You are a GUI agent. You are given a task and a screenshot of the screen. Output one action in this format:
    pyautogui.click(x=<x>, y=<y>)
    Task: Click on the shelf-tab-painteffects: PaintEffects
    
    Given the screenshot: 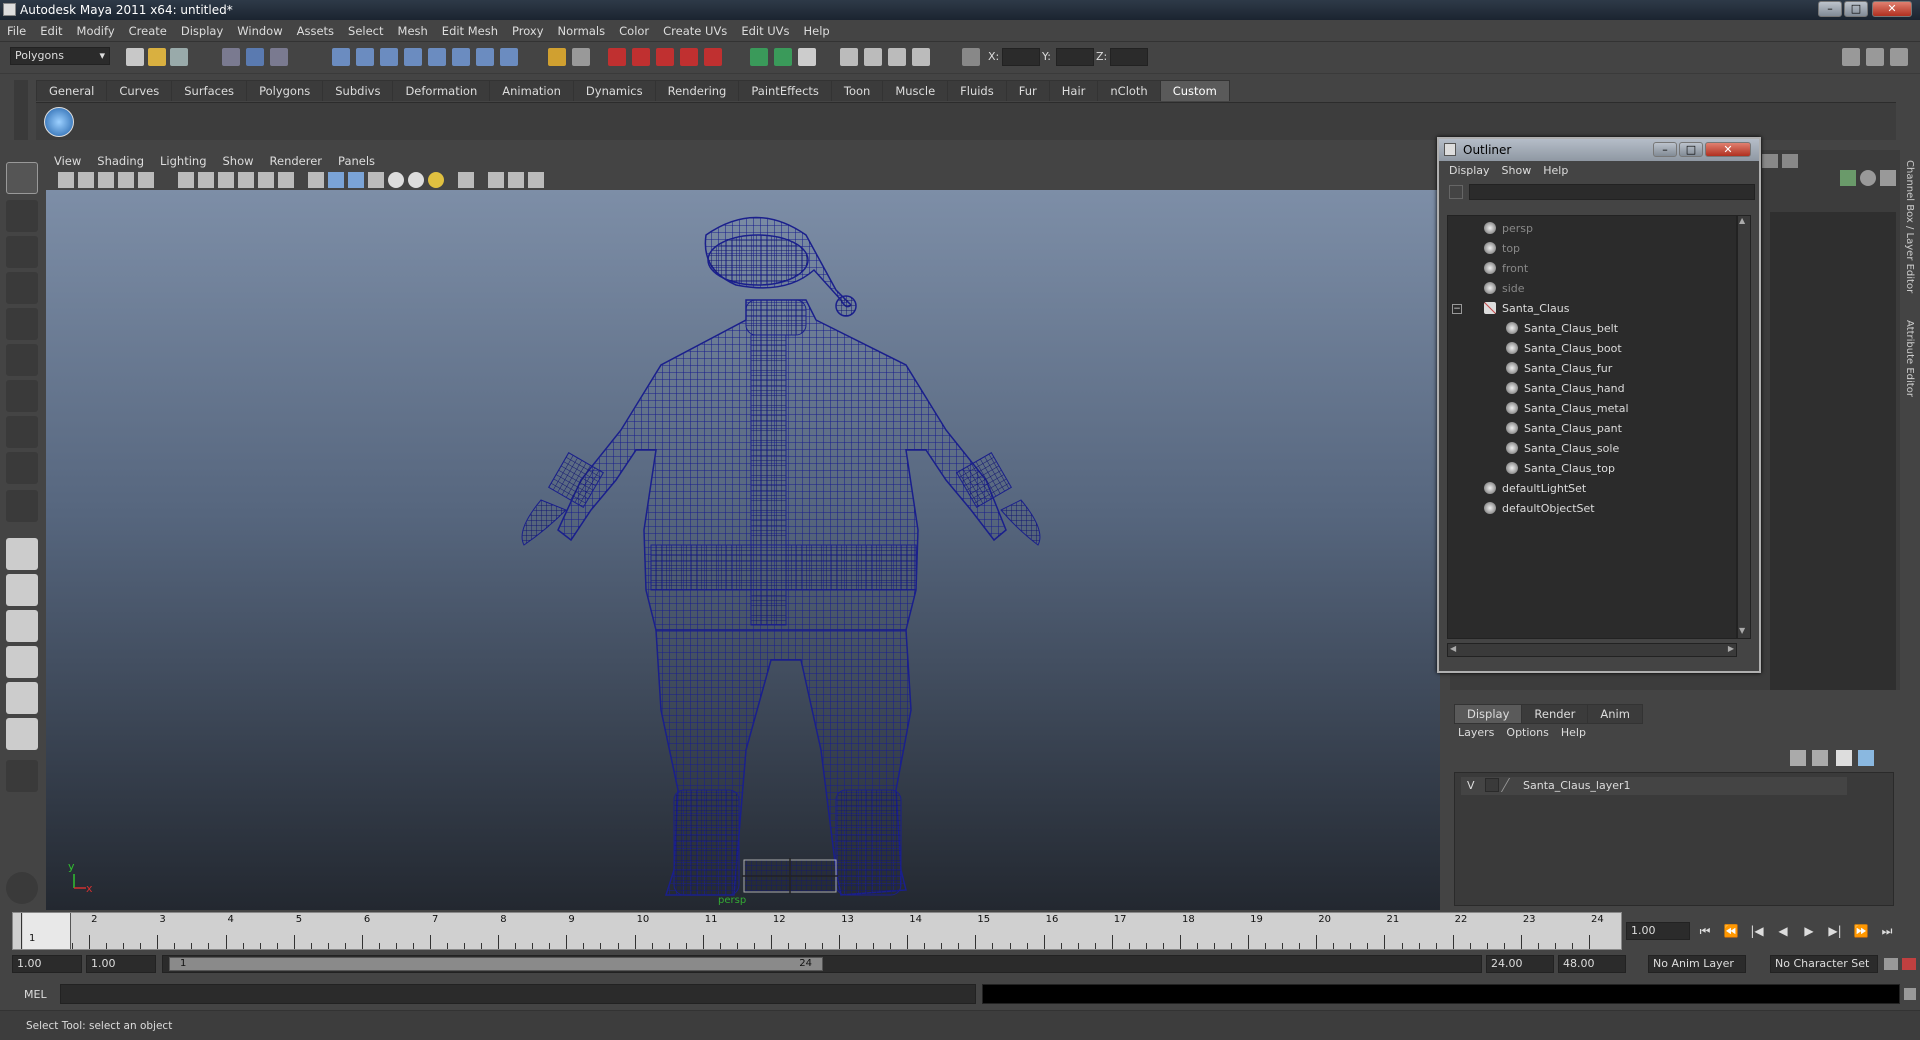 What is the action you would take?
    pyautogui.click(x=785, y=90)
    